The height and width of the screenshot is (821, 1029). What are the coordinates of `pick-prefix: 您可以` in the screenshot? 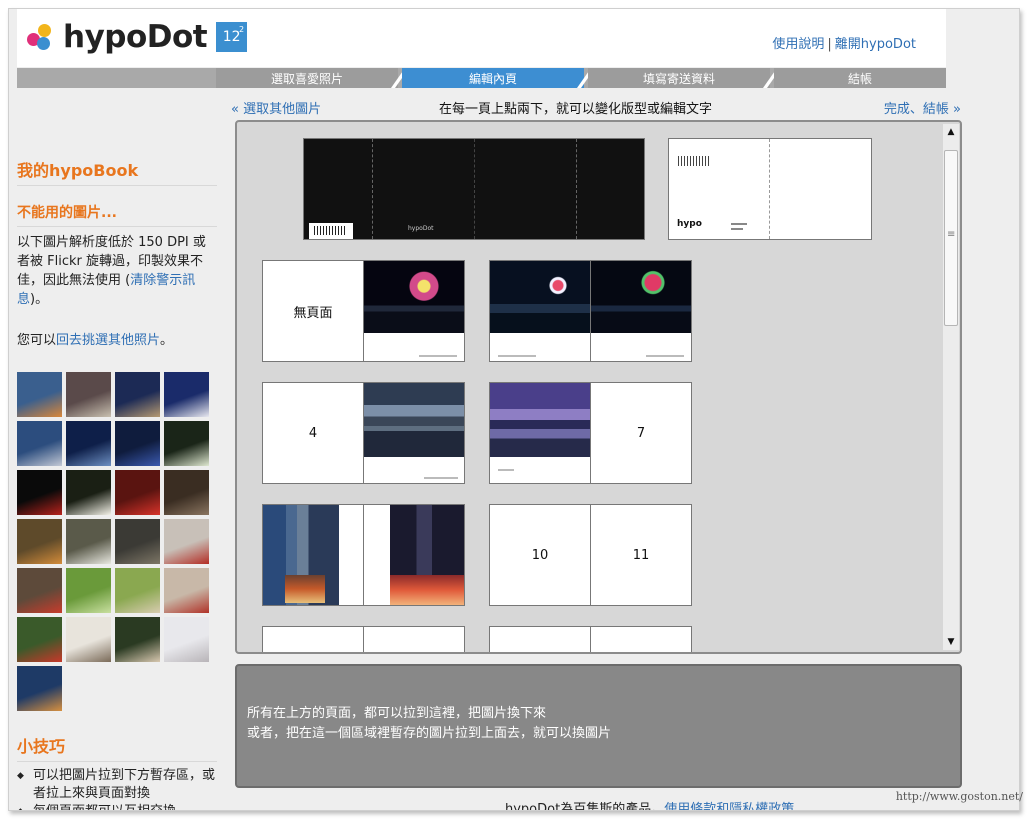 It's located at (37, 340).